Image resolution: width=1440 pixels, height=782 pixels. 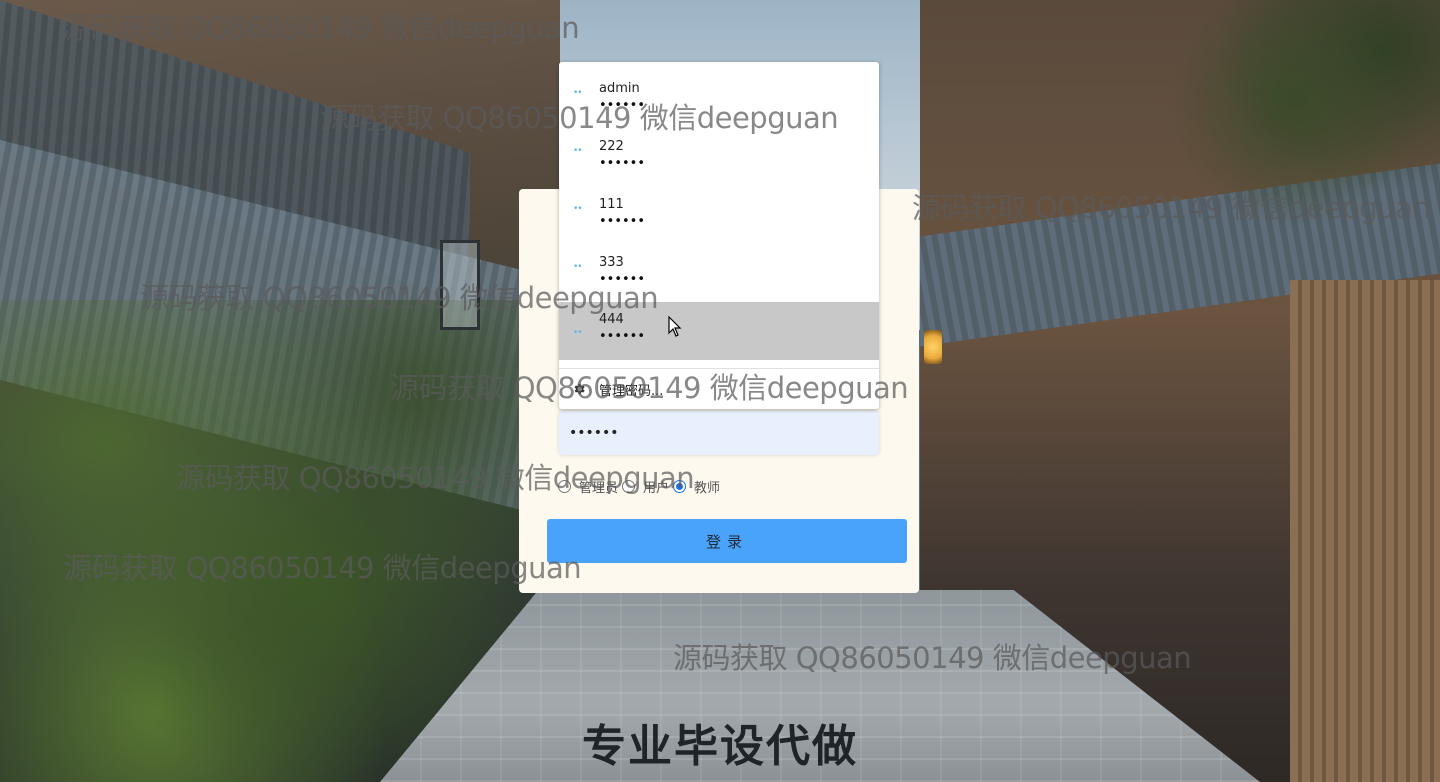 I want to click on login-button: 登录, so click(x=727, y=541).